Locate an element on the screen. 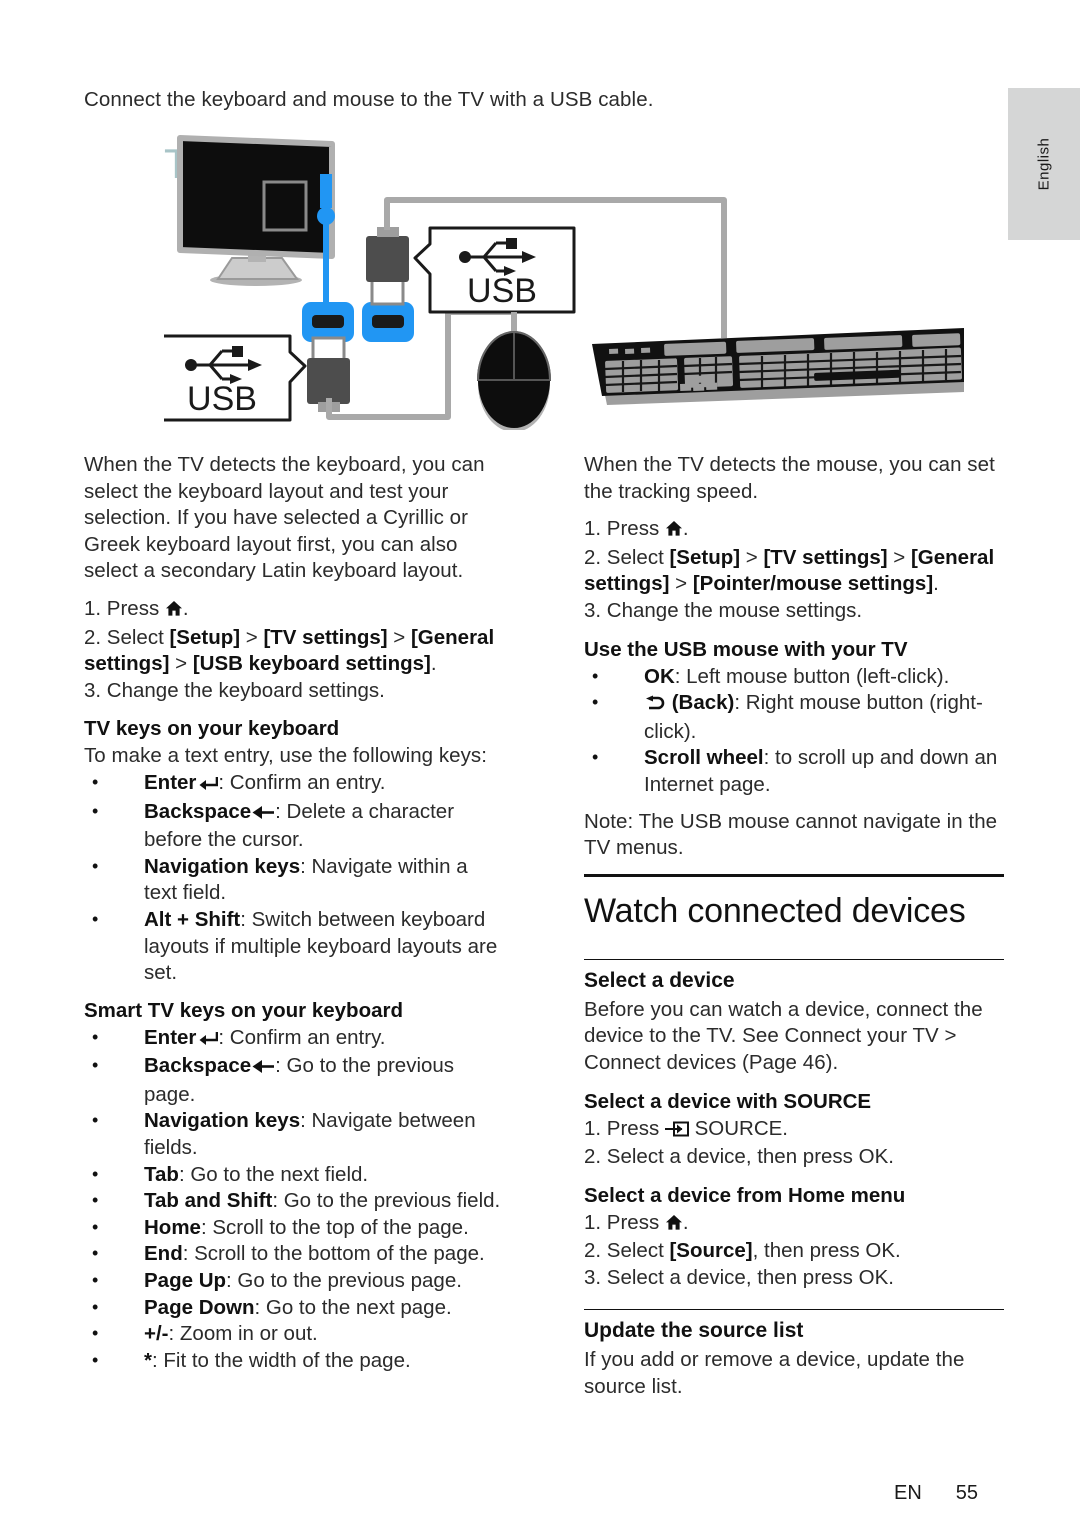  select-with-source-heading: Select a device with SOURCE is located at coordinates (728, 1101).